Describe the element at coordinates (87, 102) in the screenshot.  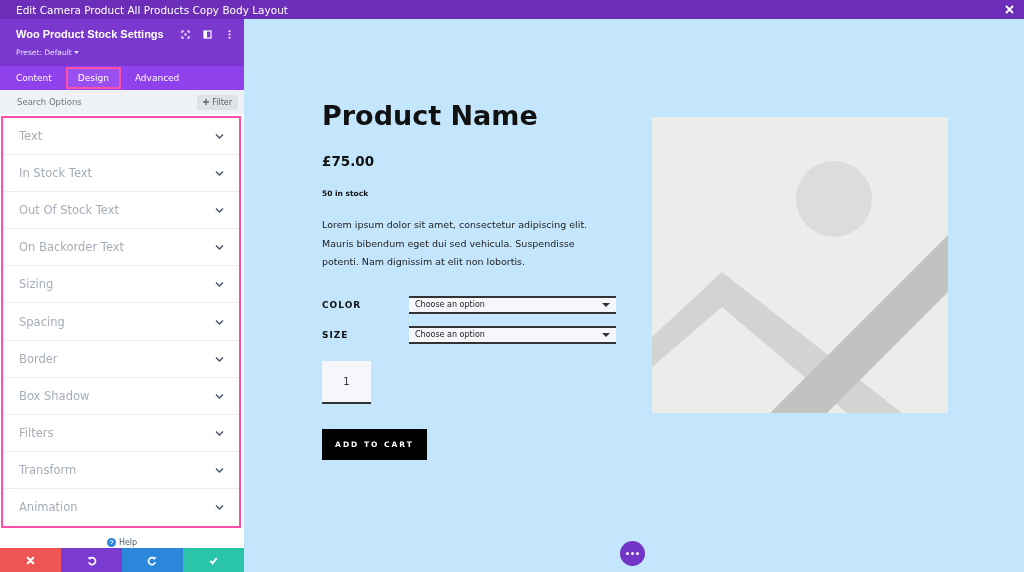
I see `search-field: Search Options` at that location.